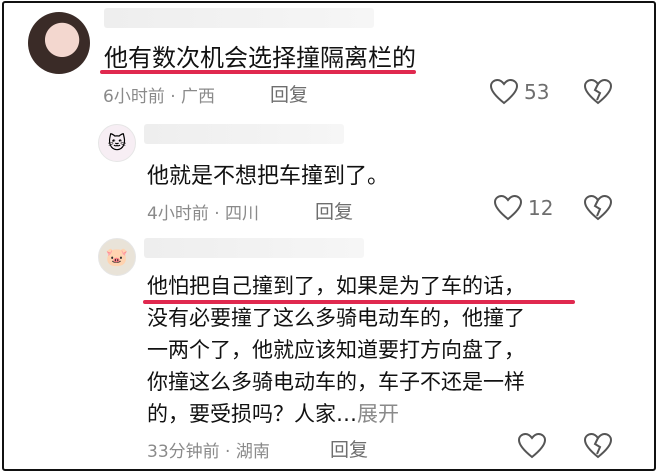  Describe the element at coordinates (198, 97) in the screenshot. I see `comment-location: 广西` at that location.